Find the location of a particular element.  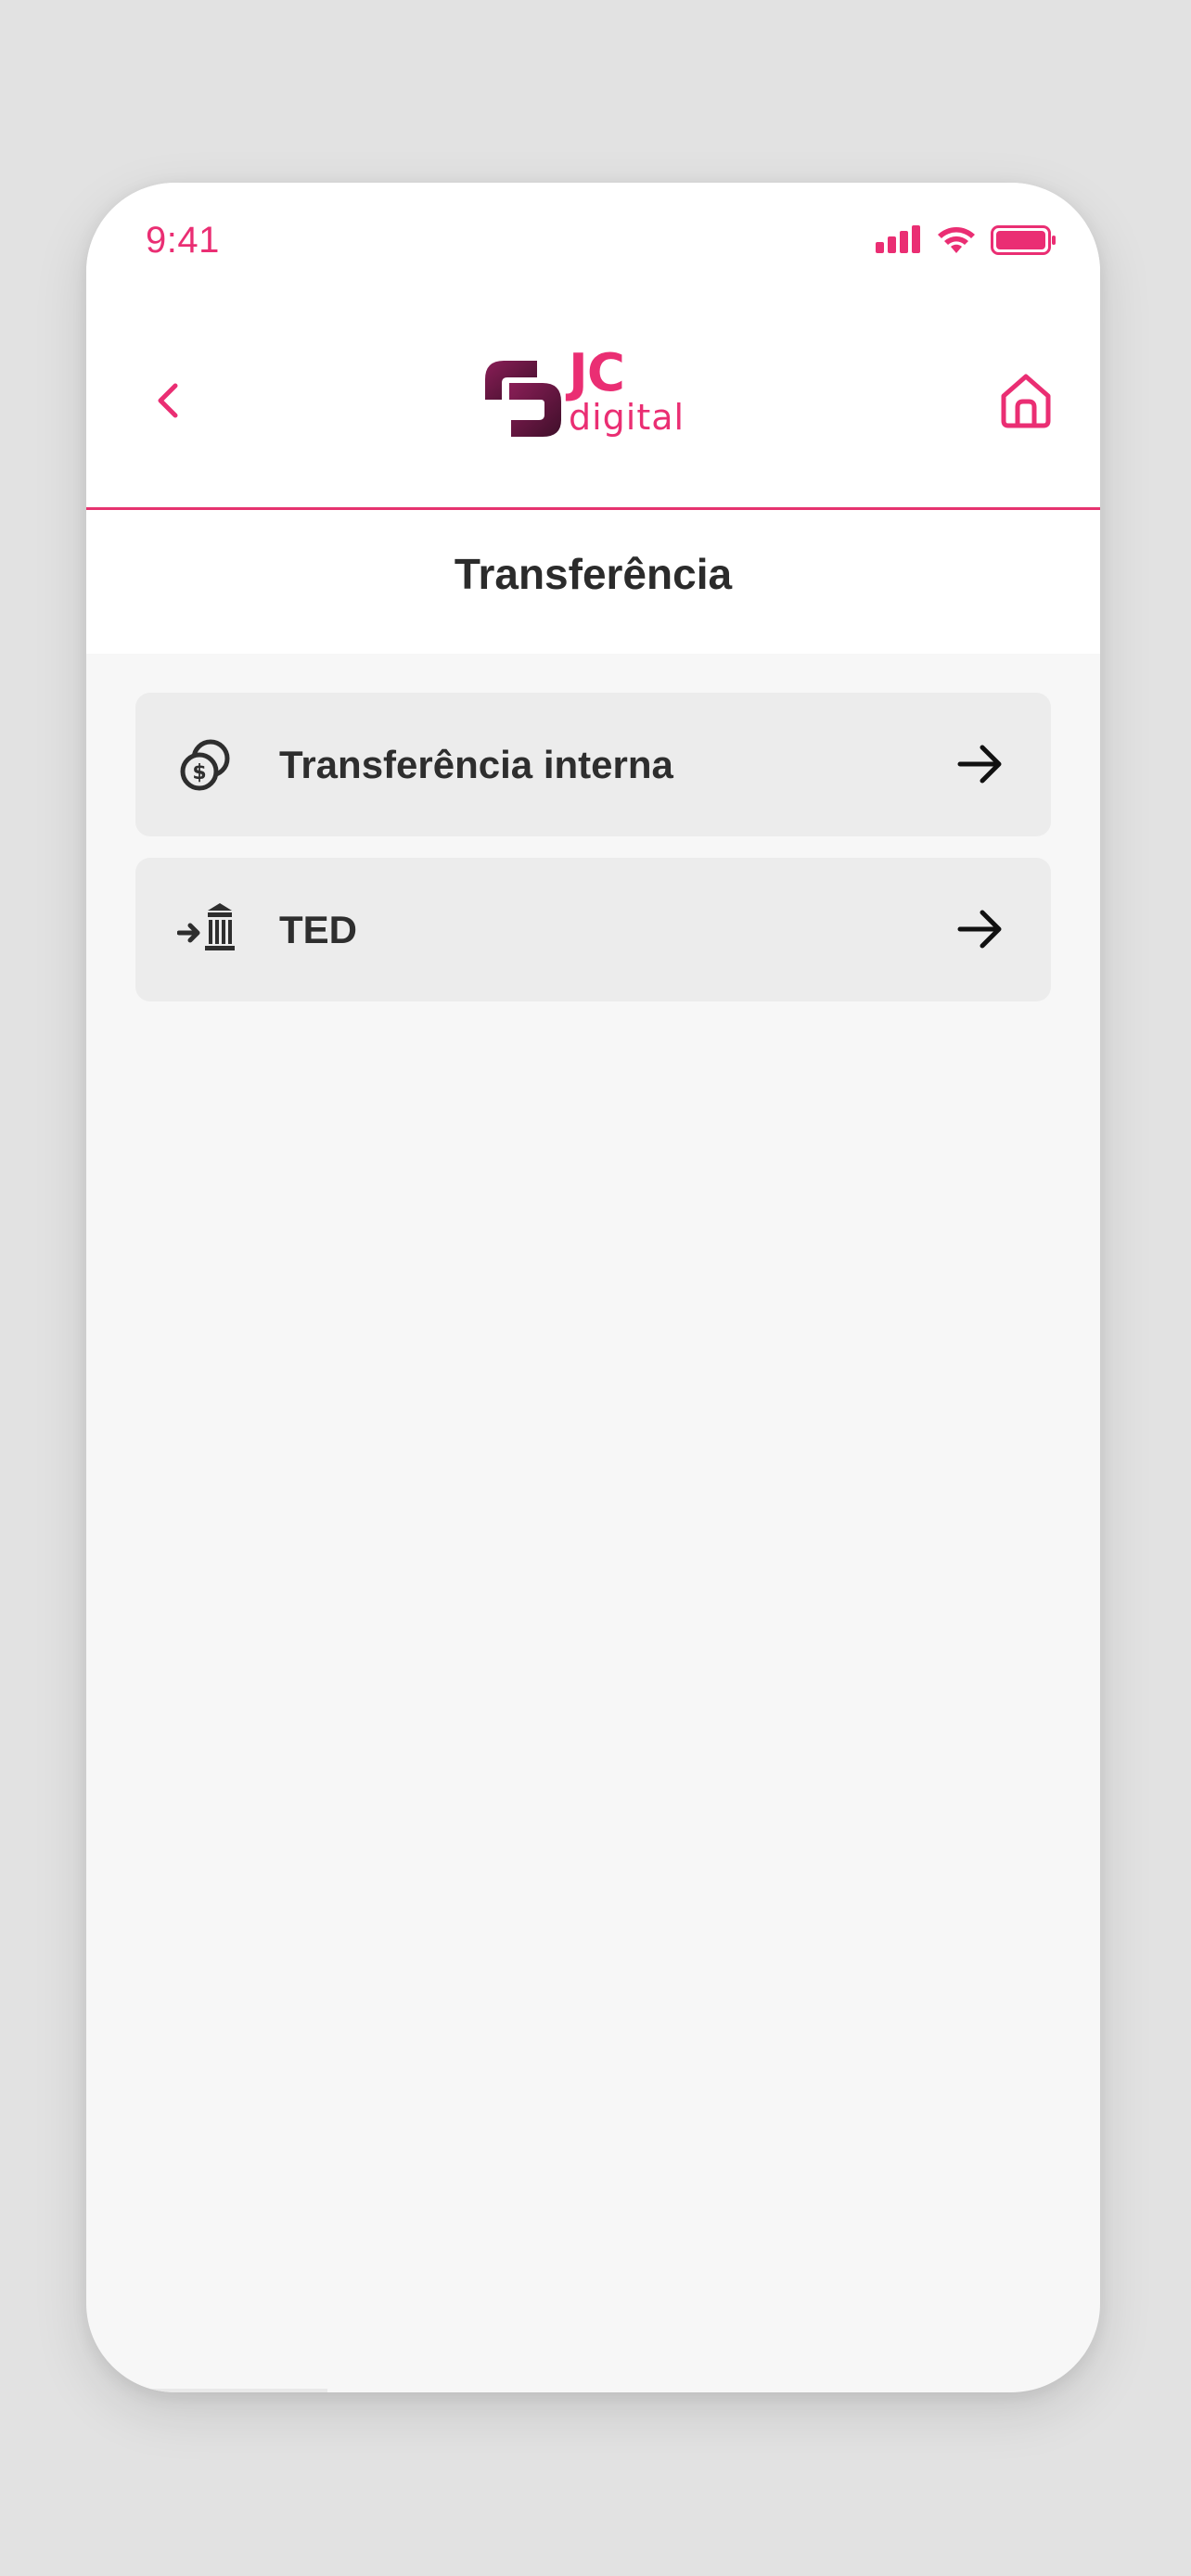

bank-transfer-icon is located at coordinates (206, 927).